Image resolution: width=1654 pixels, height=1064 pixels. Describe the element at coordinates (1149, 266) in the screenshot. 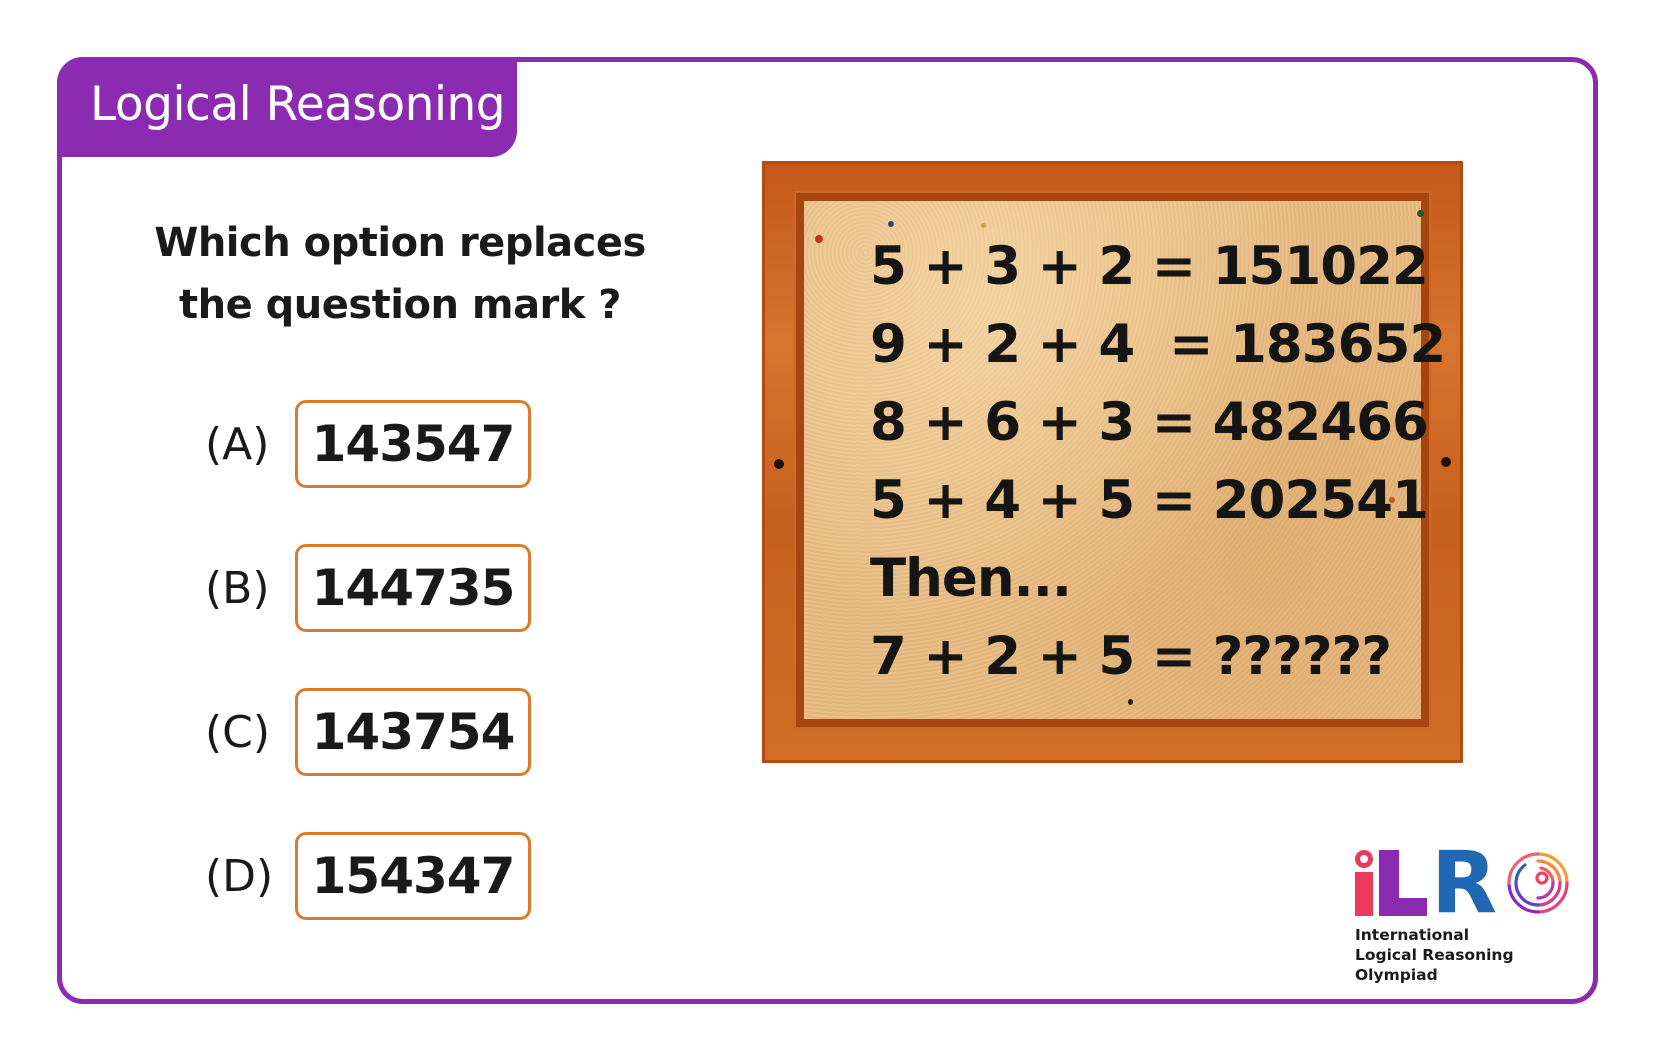

I see `equation-line: 5 + 3 + 2 = 151022` at that location.